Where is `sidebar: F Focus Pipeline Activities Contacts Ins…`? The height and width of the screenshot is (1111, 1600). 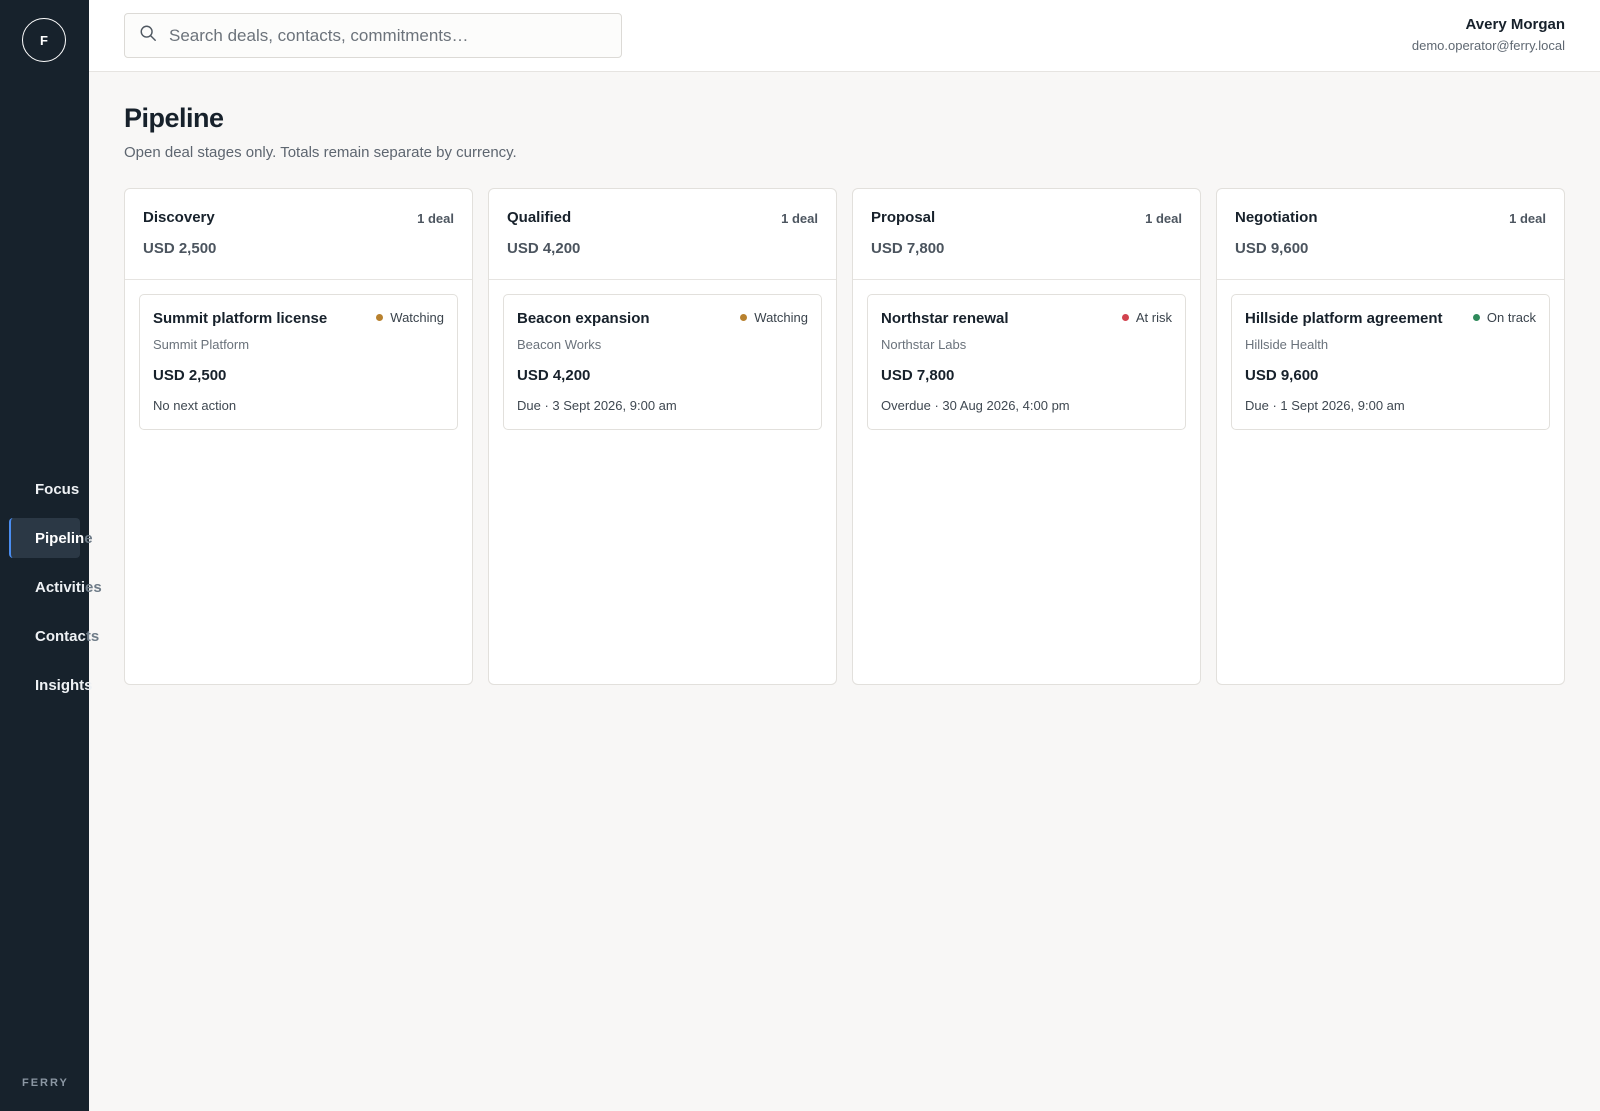
sidebar: F Focus Pipeline Activities Contacts Ins… is located at coordinates (51, 555).